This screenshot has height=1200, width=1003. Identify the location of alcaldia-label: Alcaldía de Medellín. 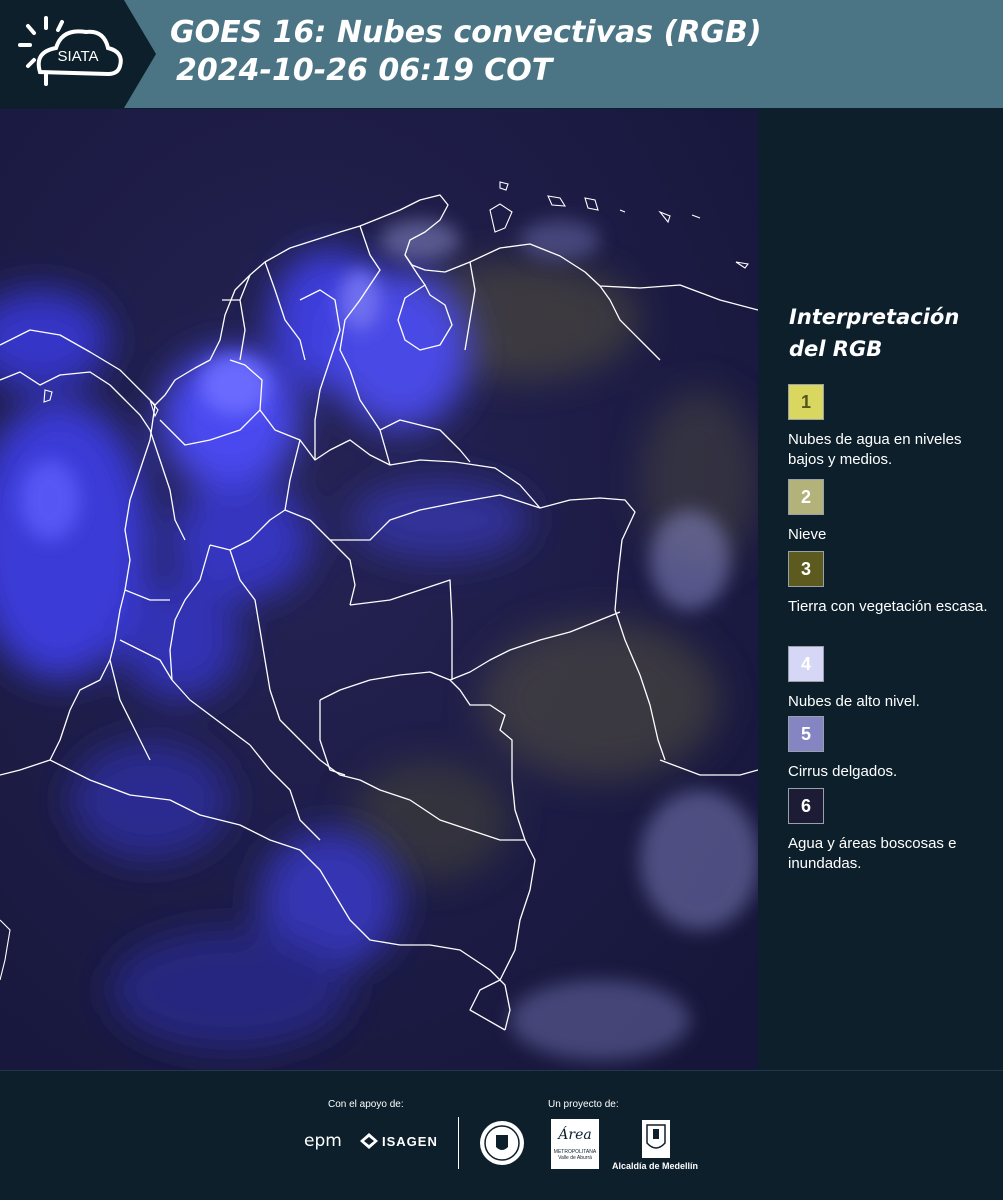
(655, 1166).